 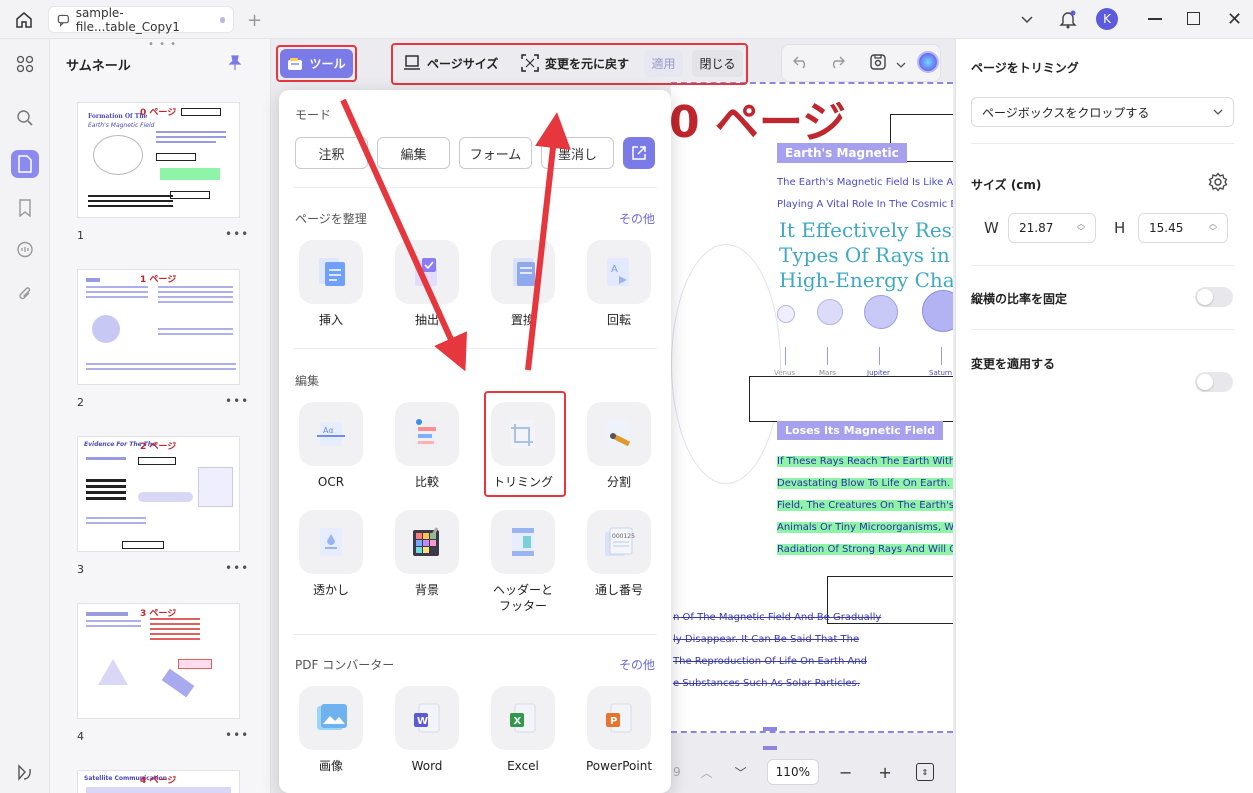 I want to click on arrow-to-crop-tool, so click(x=404, y=235).